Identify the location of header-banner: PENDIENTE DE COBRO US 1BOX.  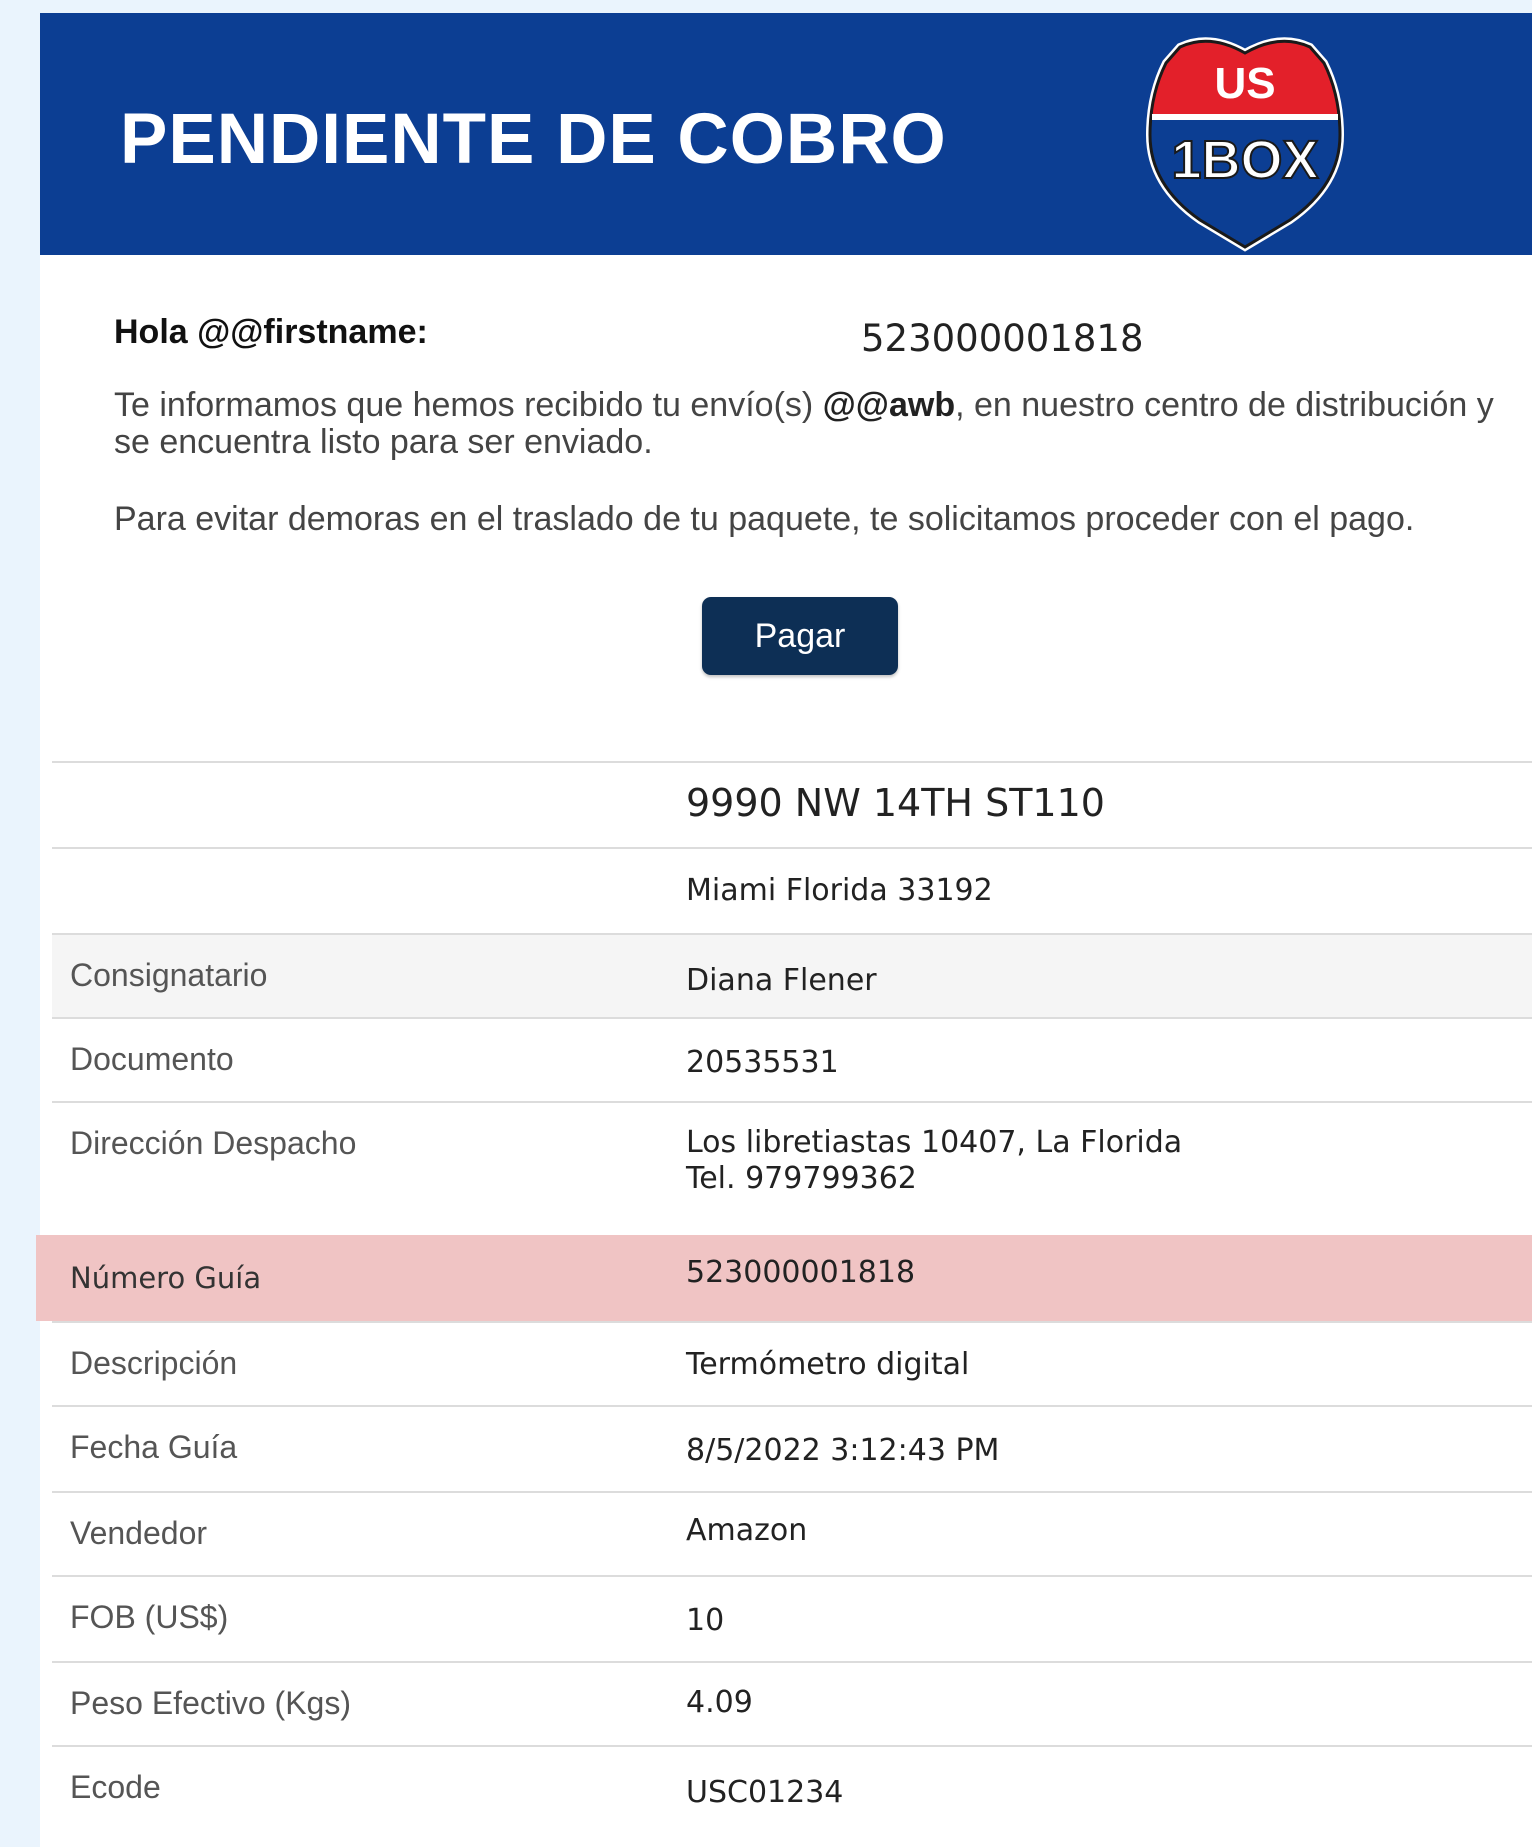
(786, 134).